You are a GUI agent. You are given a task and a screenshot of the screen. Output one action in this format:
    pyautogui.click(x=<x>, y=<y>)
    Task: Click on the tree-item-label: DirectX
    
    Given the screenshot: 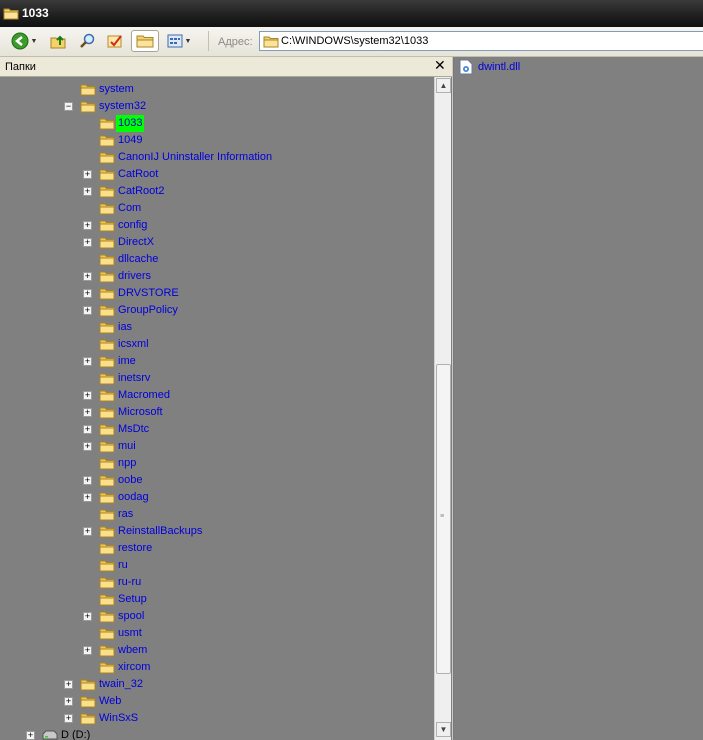 What is the action you would take?
    pyautogui.click(x=136, y=242)
    